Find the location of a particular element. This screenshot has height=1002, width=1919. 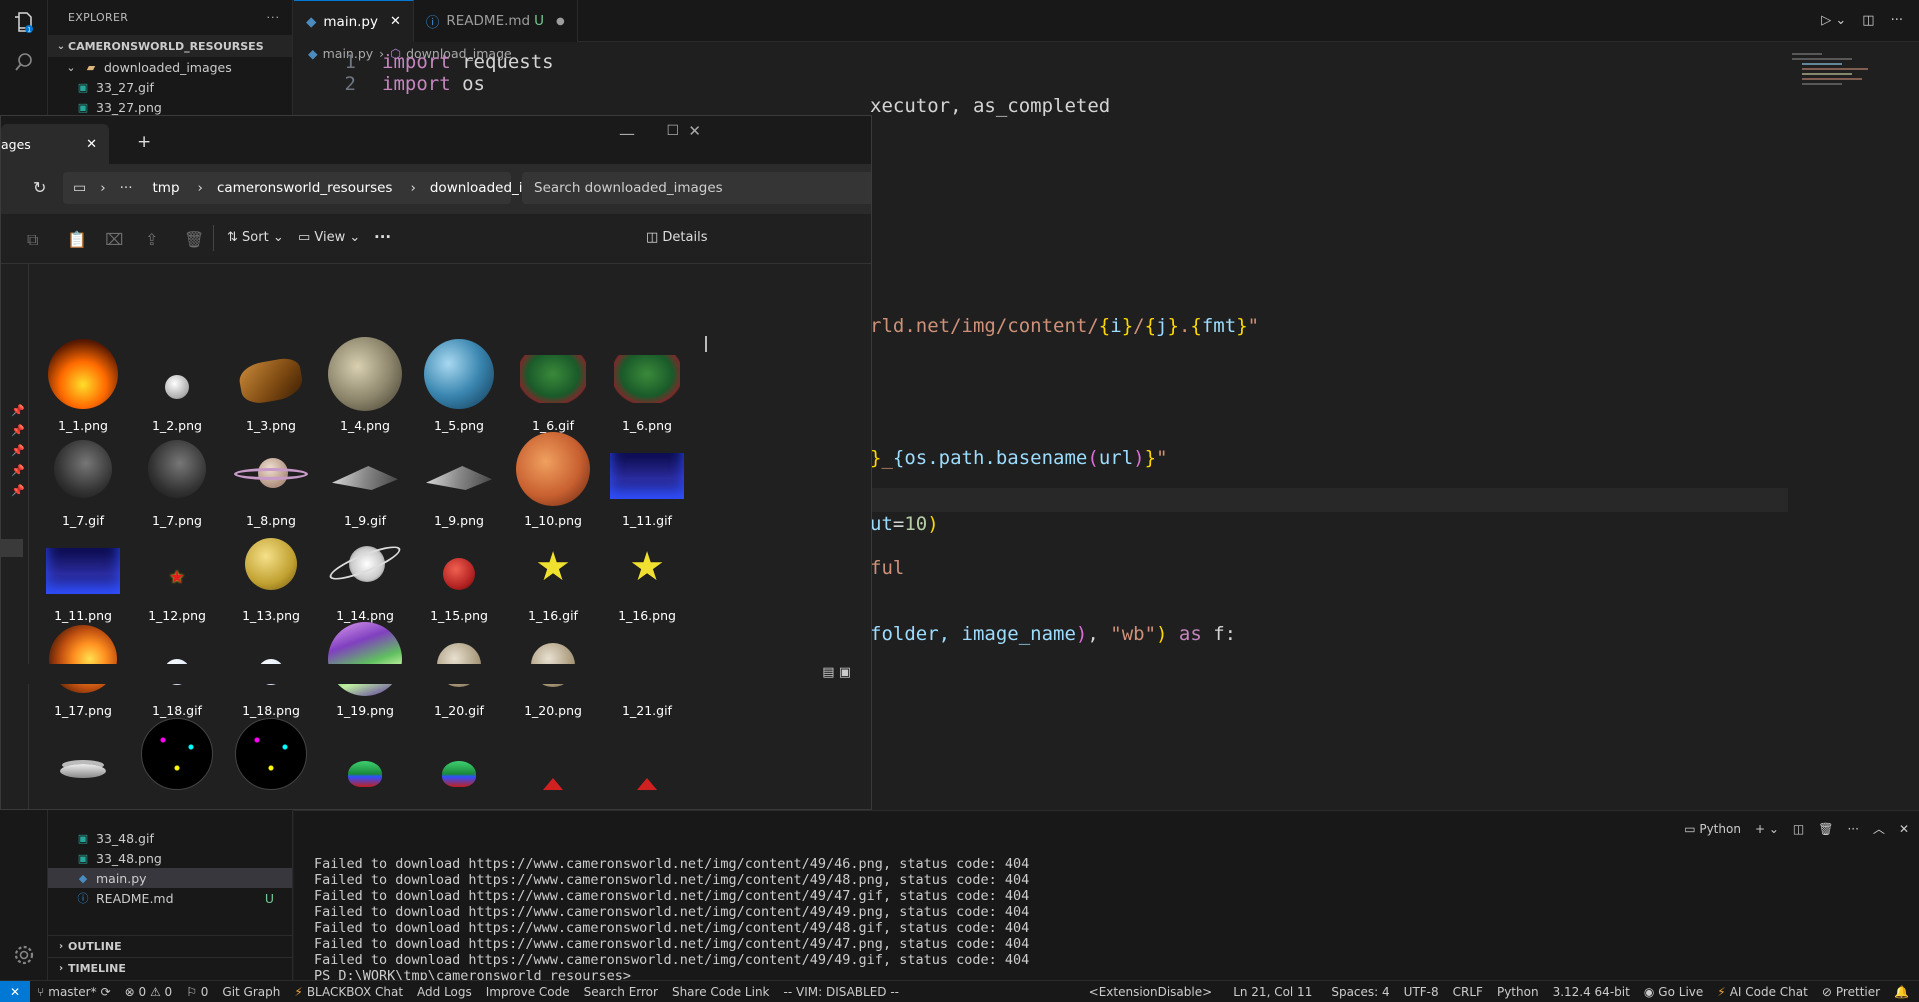

copy-icon: ⧉ is located at coordinates (32, 240).